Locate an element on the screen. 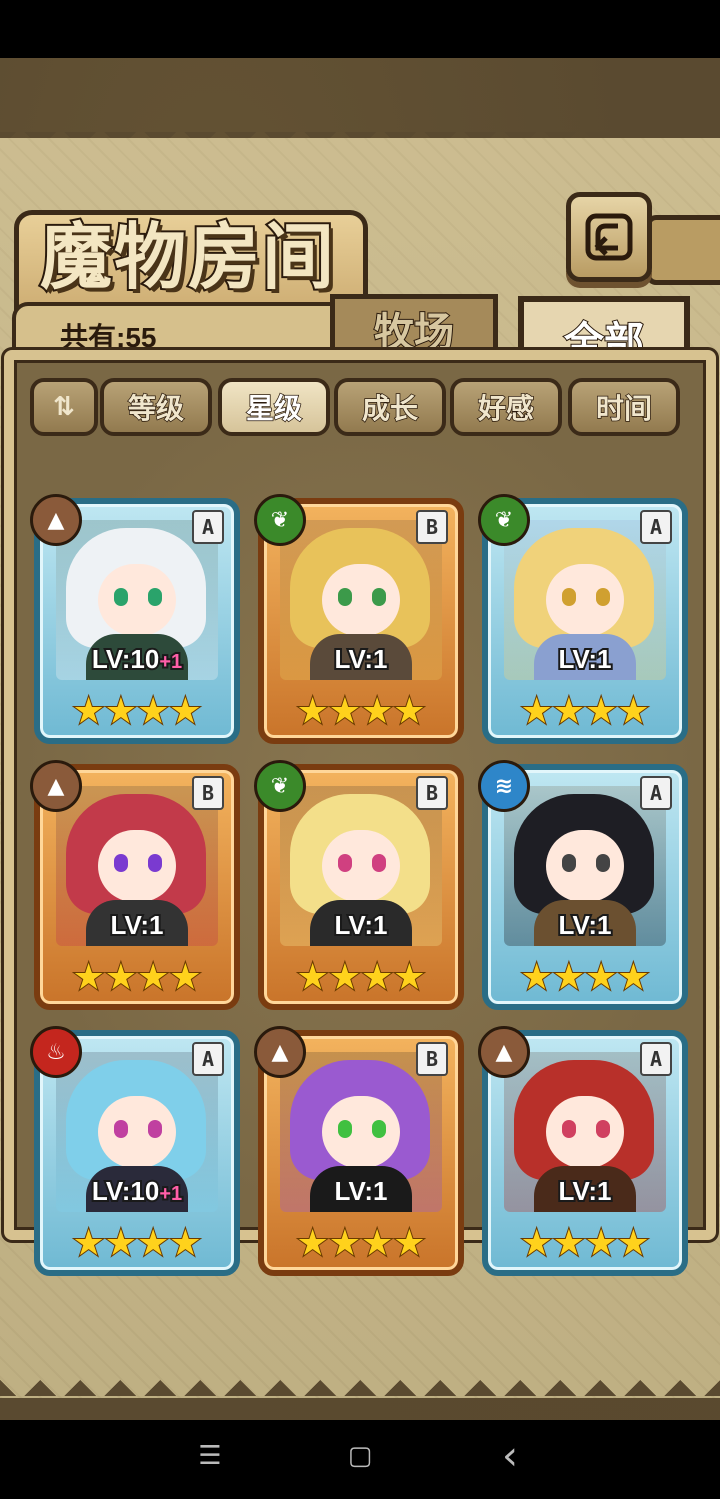 The width and height of the screenshot is (720, 1499). monster-card: ▲ A LV:10+1 ★★★★ is located at coordinates (135, 619).